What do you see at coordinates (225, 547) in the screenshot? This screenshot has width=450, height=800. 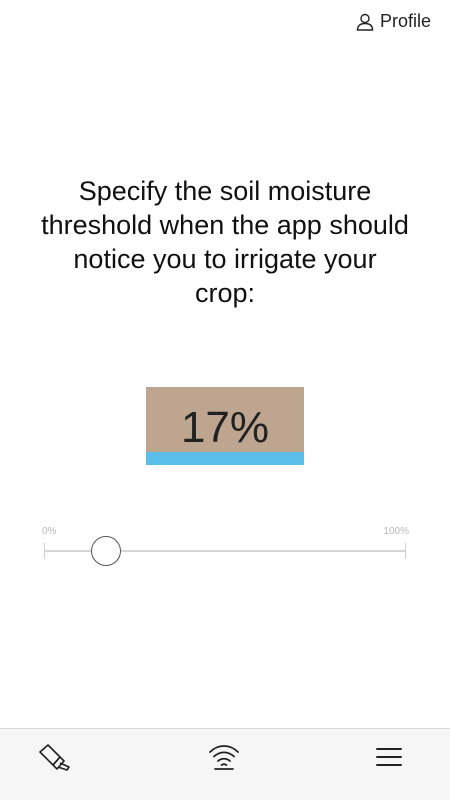 I see `moisture-threshold-slider: 0% 100%` at bounding box center [225, 547].